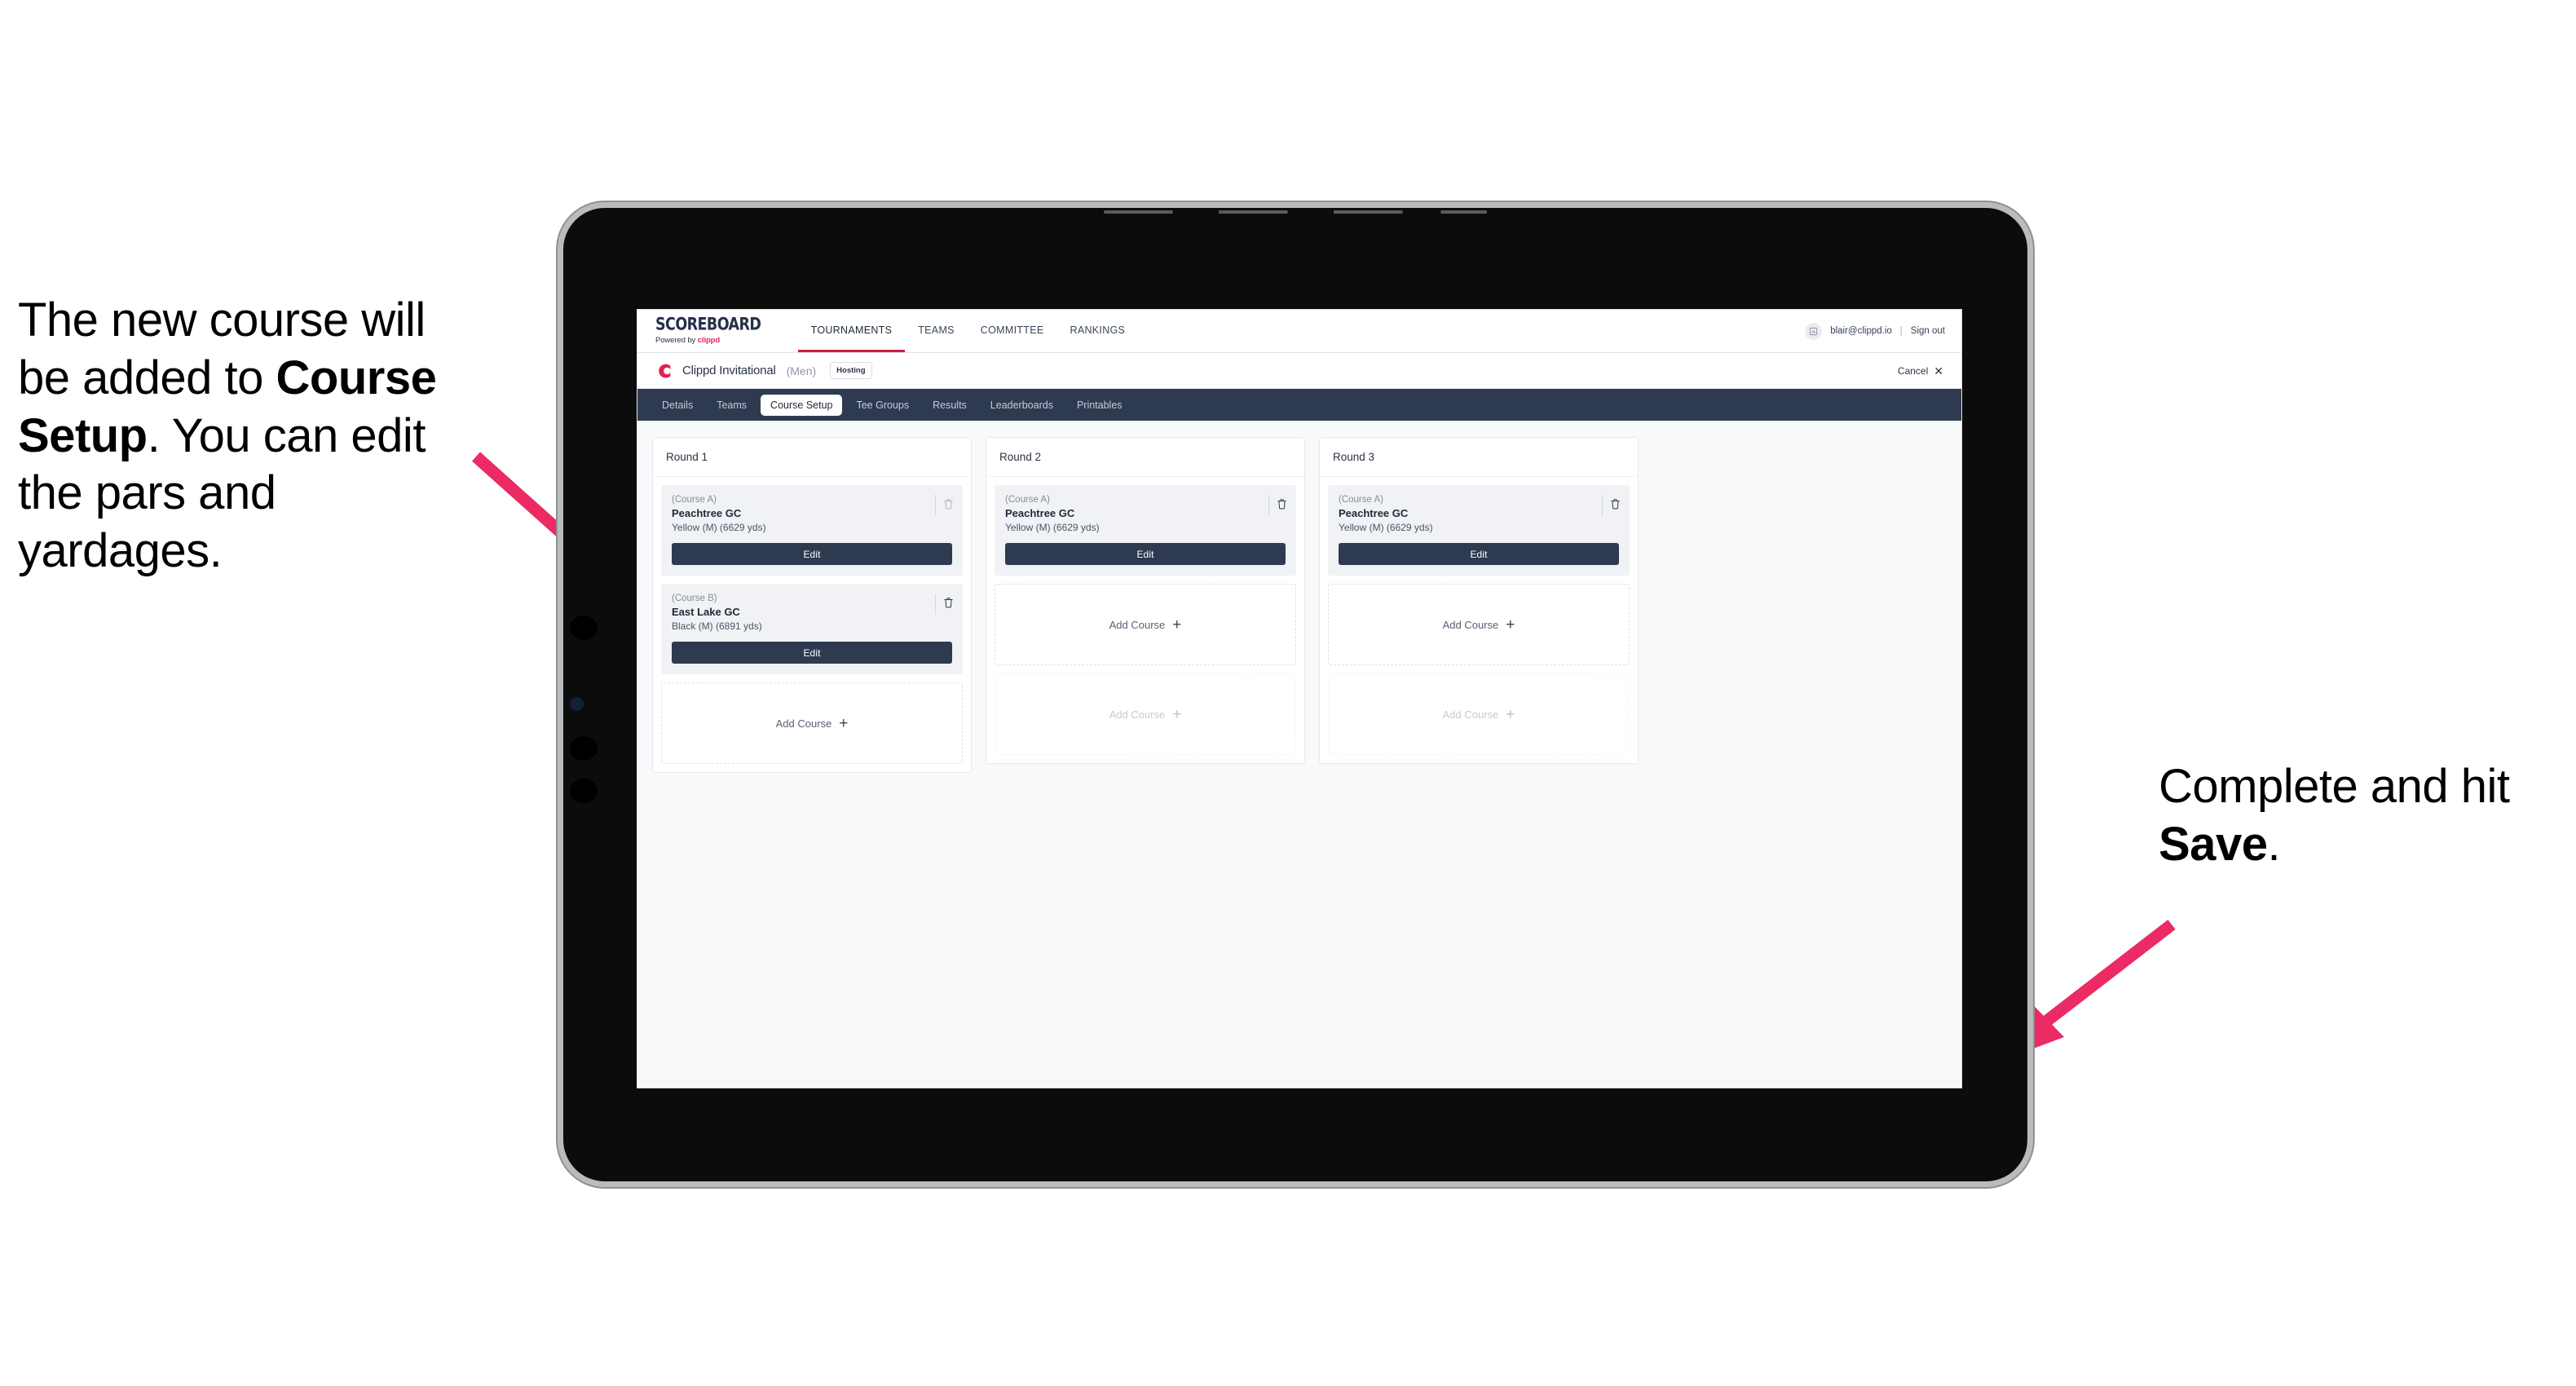 Image resolution: width=2576 pixels, height=1386 pixels. What do you see at coordinates (936, 331) in the screenshot?
I see `nav-item-teams: TEAMS` at bounding box center [936, 331].